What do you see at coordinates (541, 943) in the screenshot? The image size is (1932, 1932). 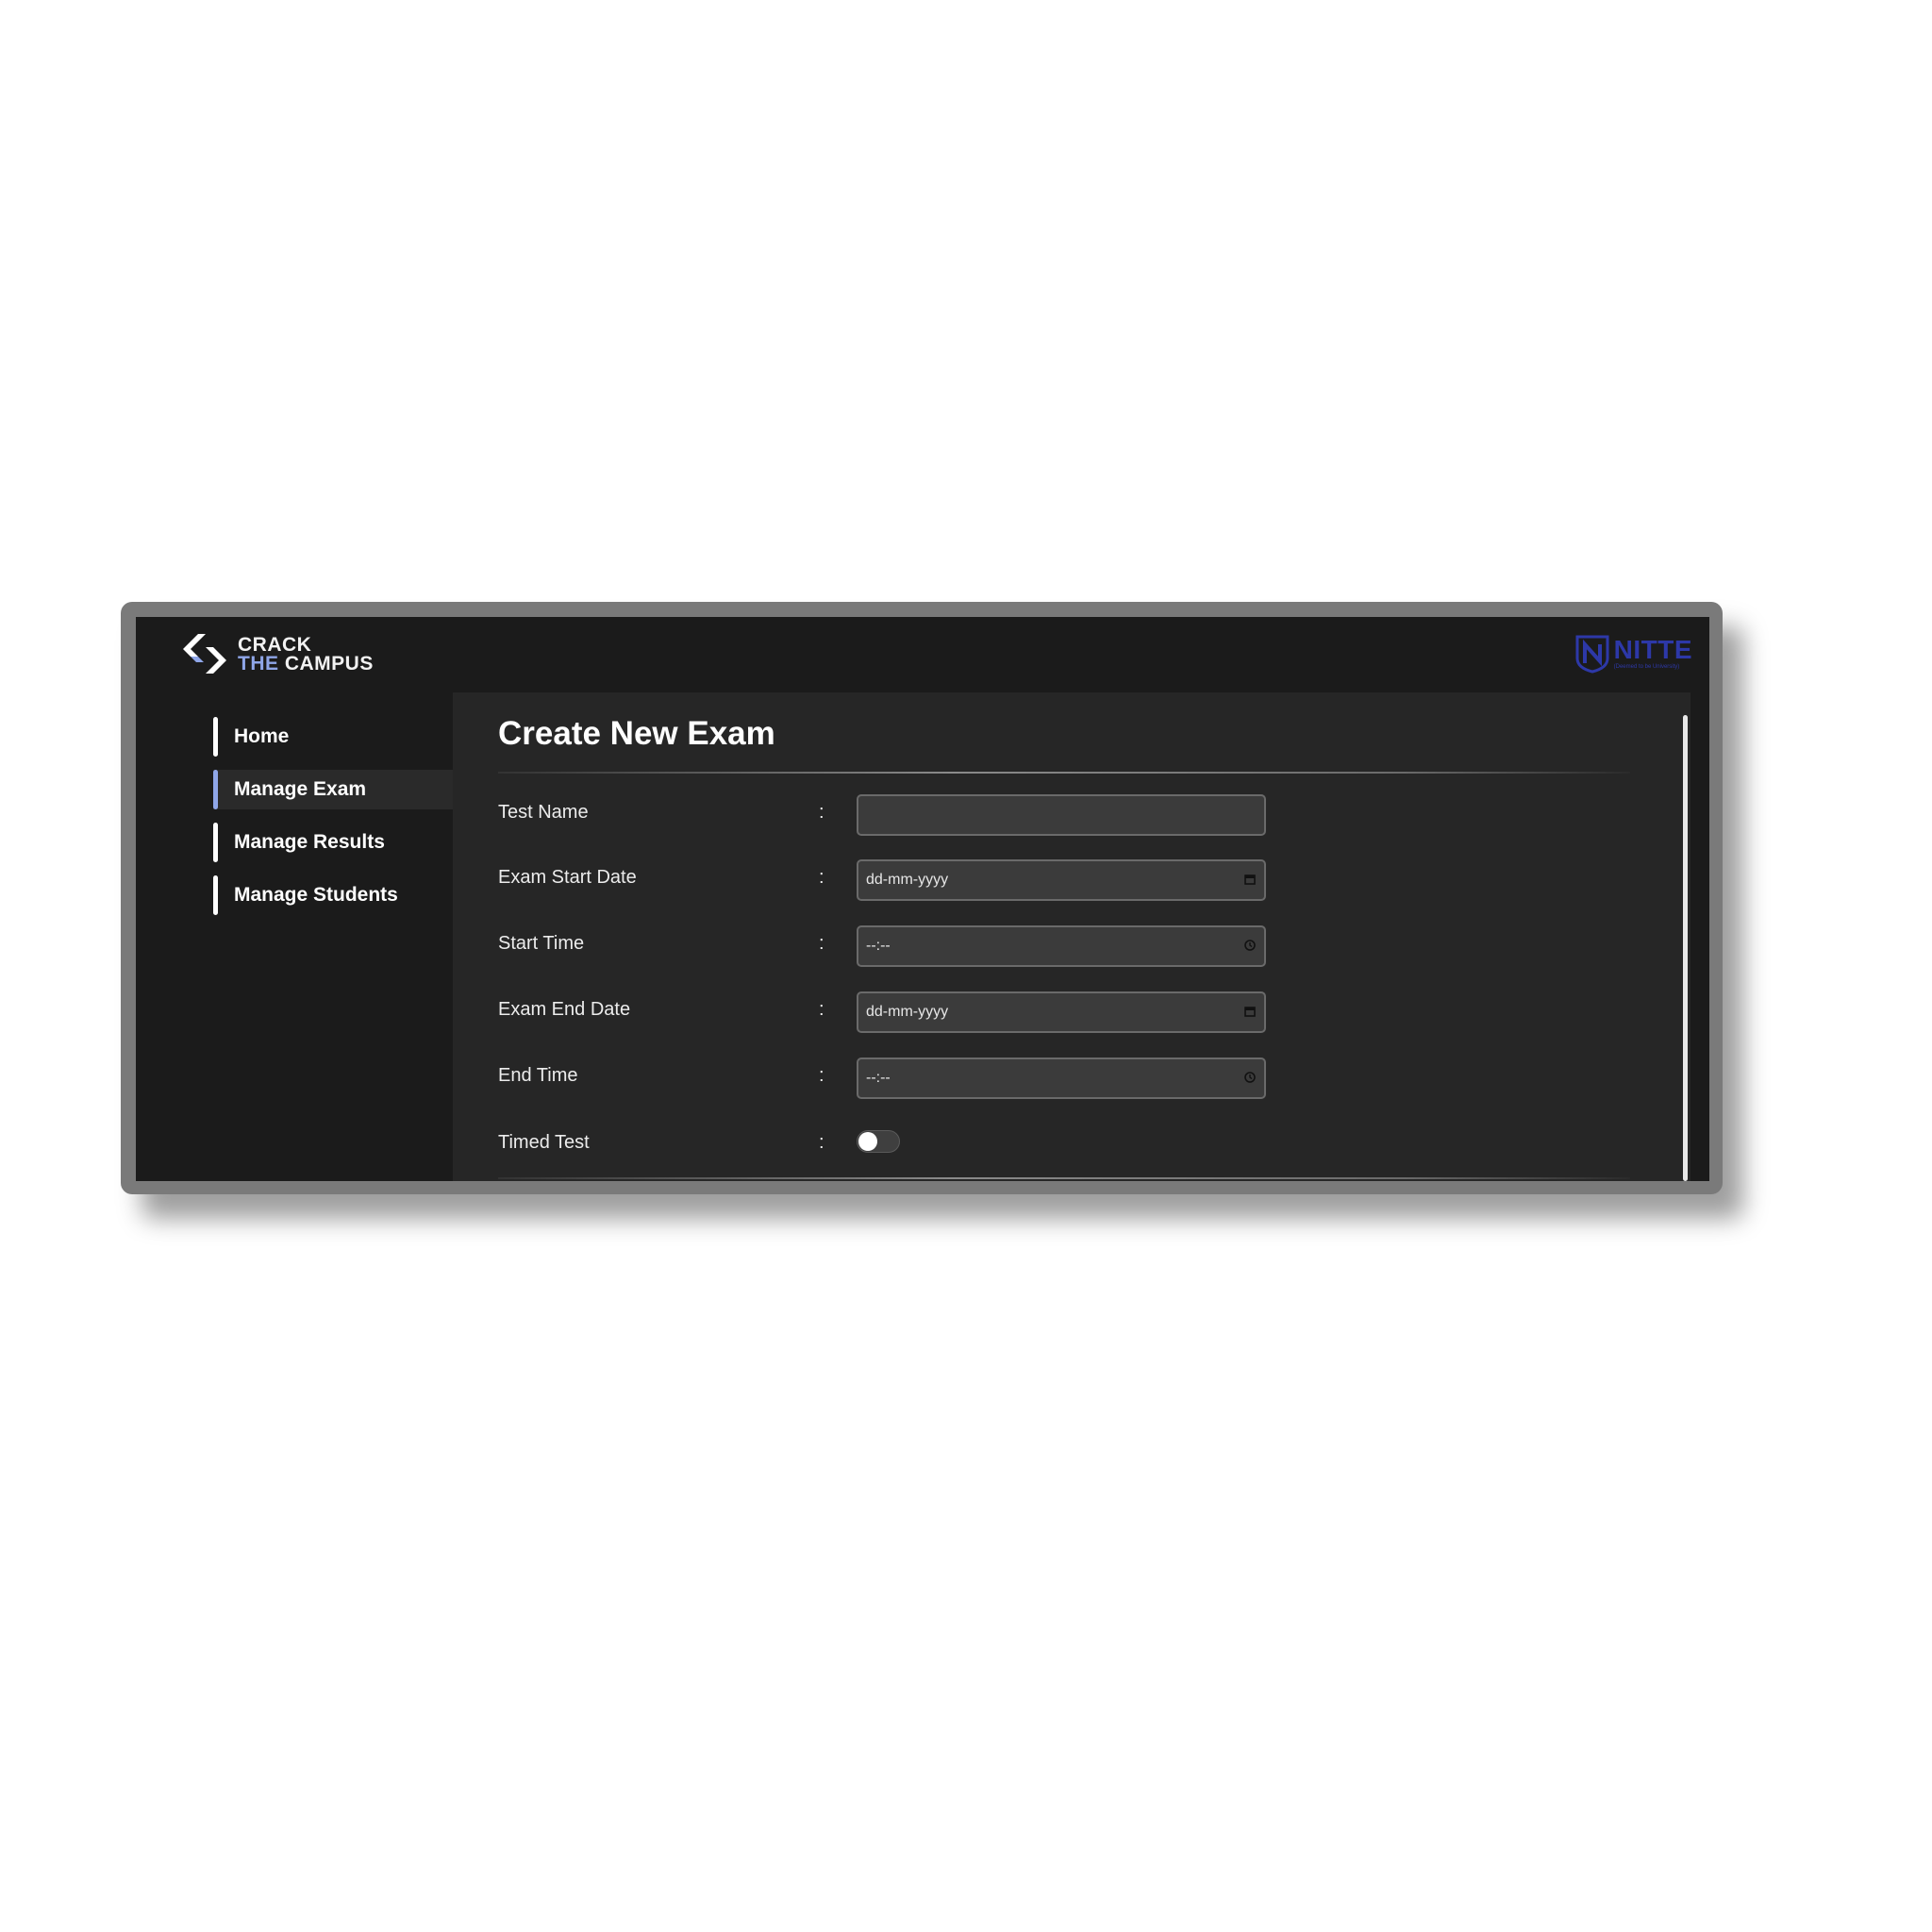 I see `field-label: Start Time` at bounding box center [541, 943].